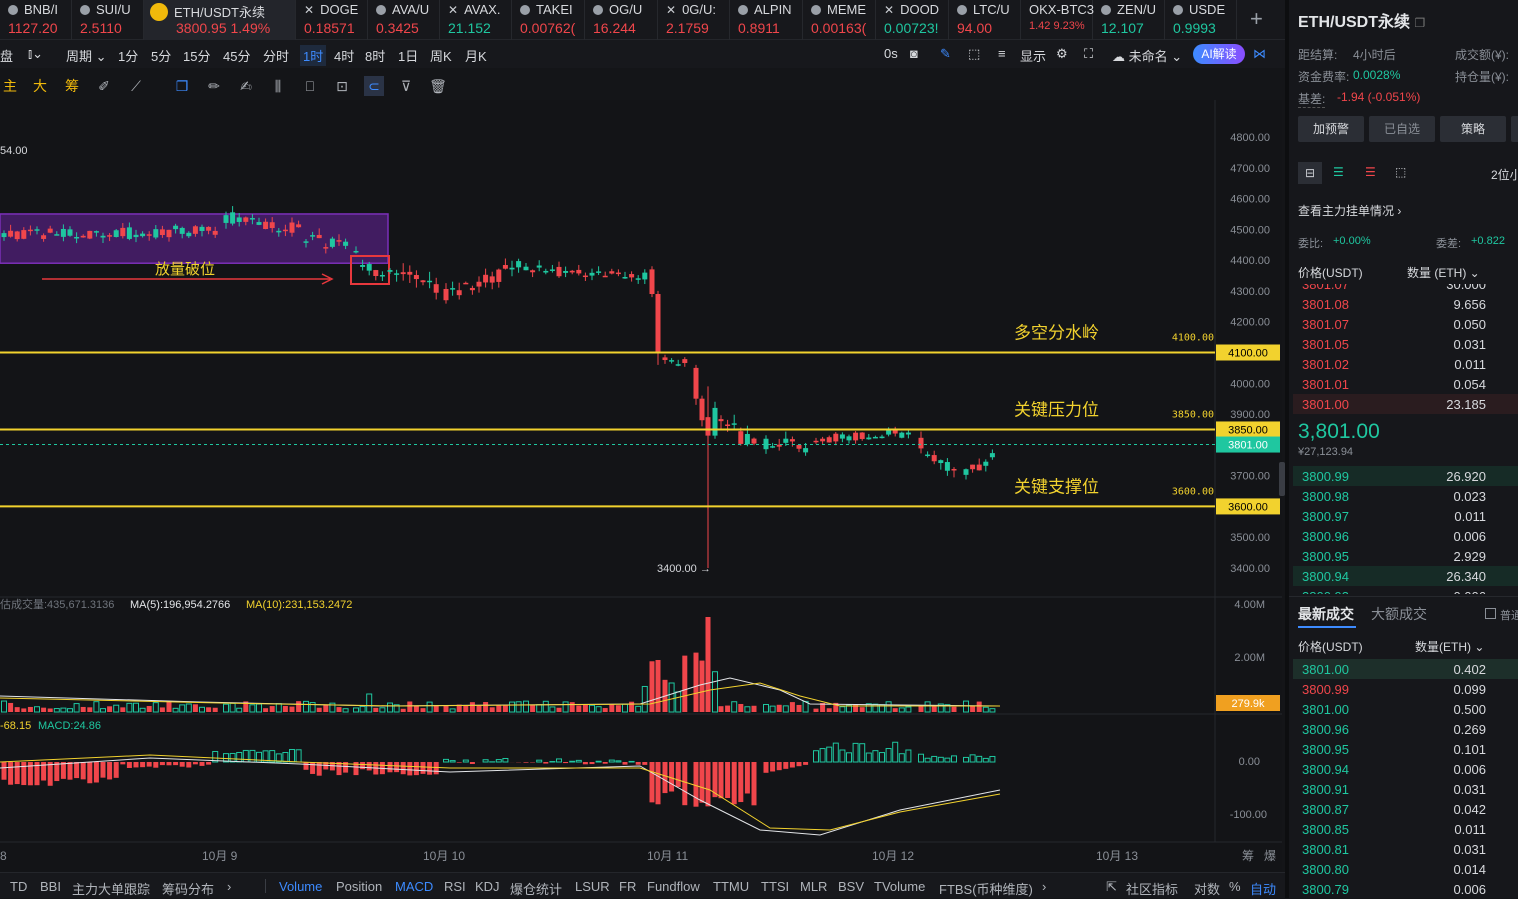 The image size is (1518, 899). What do you see at coordinates (1207, 888) in the screenshot?
I see `bottom-log_label: 对数` at bounding box center [1207, 888].